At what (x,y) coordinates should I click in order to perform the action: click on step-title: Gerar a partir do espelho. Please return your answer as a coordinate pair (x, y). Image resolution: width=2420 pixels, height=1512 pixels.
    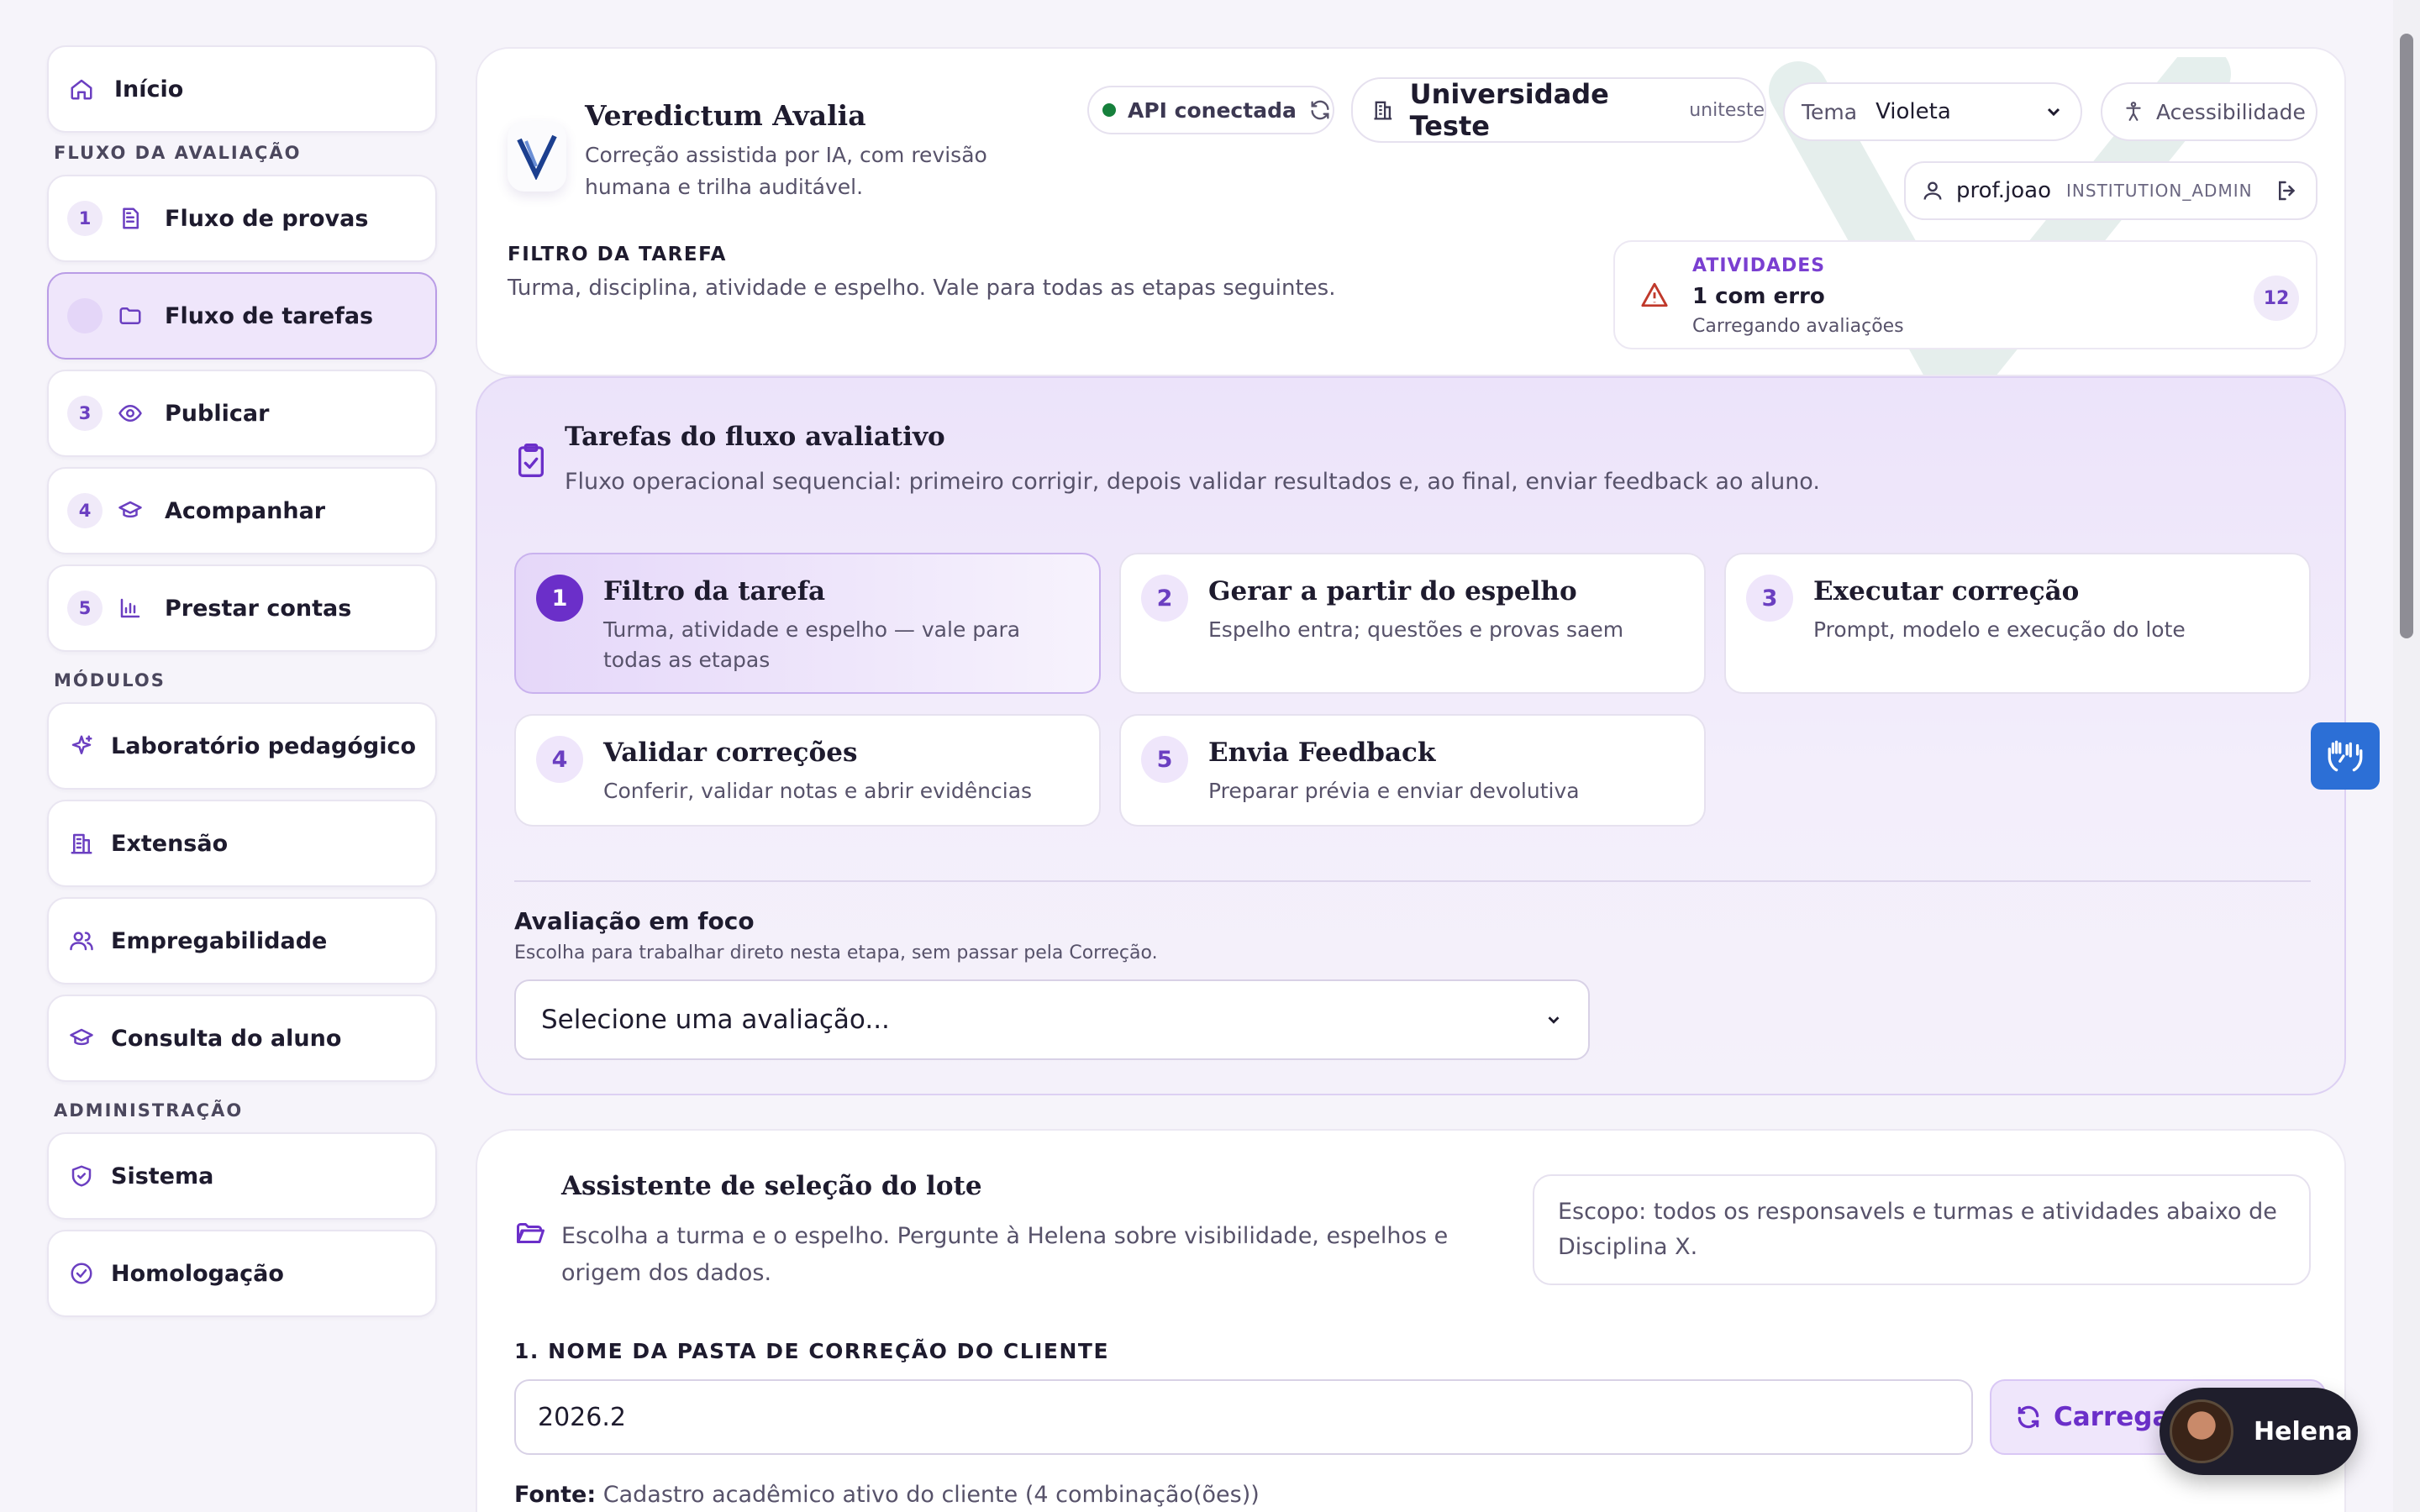
    Looking at the image, I should click on (1392, 591).